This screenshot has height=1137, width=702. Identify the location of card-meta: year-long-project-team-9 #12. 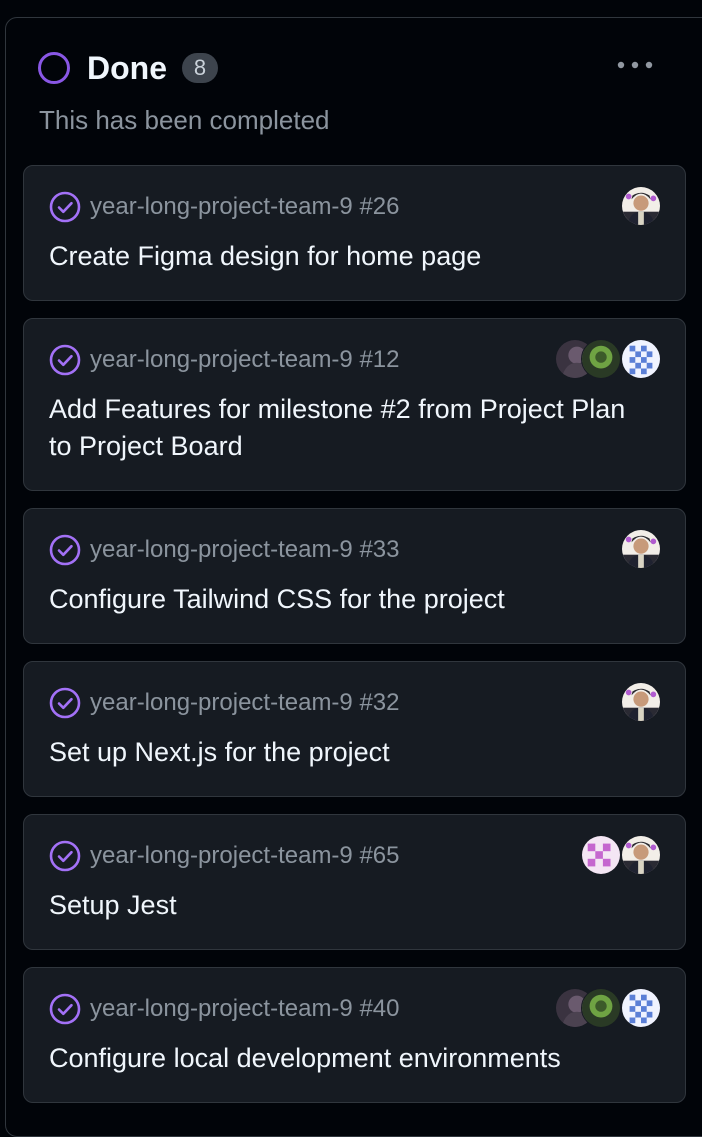
(224, 360).